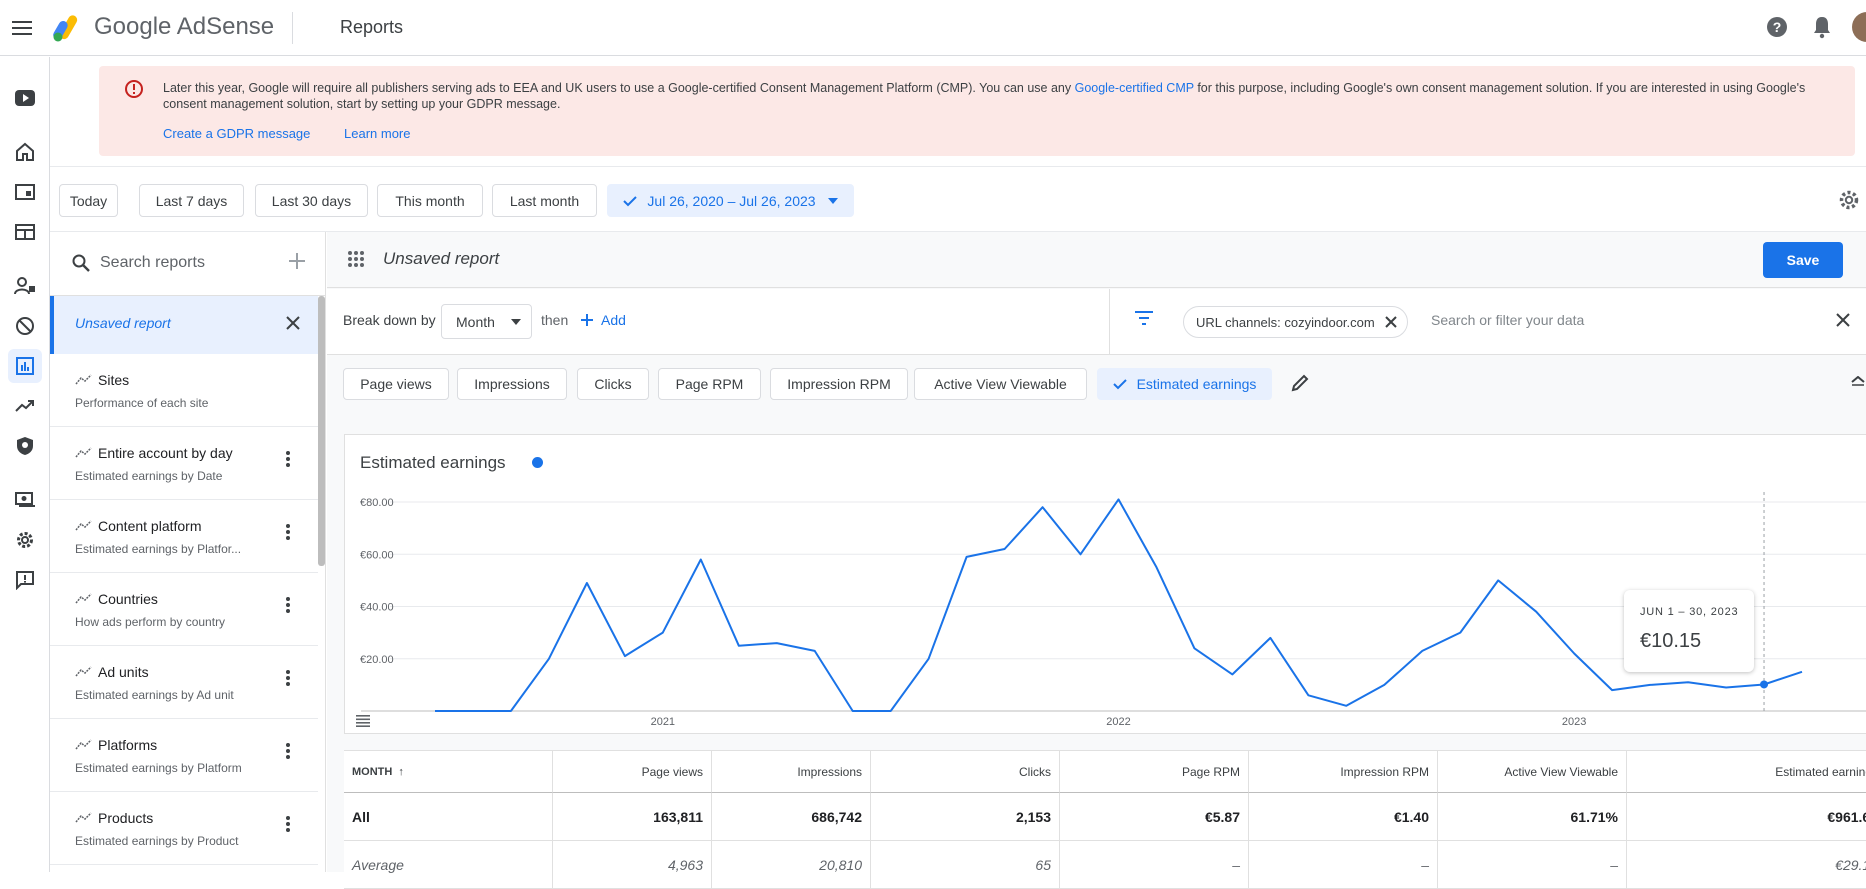  What do you see at coordinates (632, 772) in the screenshot?
I see `column-header-page-views: Page views` at bounding box center [632, 772].